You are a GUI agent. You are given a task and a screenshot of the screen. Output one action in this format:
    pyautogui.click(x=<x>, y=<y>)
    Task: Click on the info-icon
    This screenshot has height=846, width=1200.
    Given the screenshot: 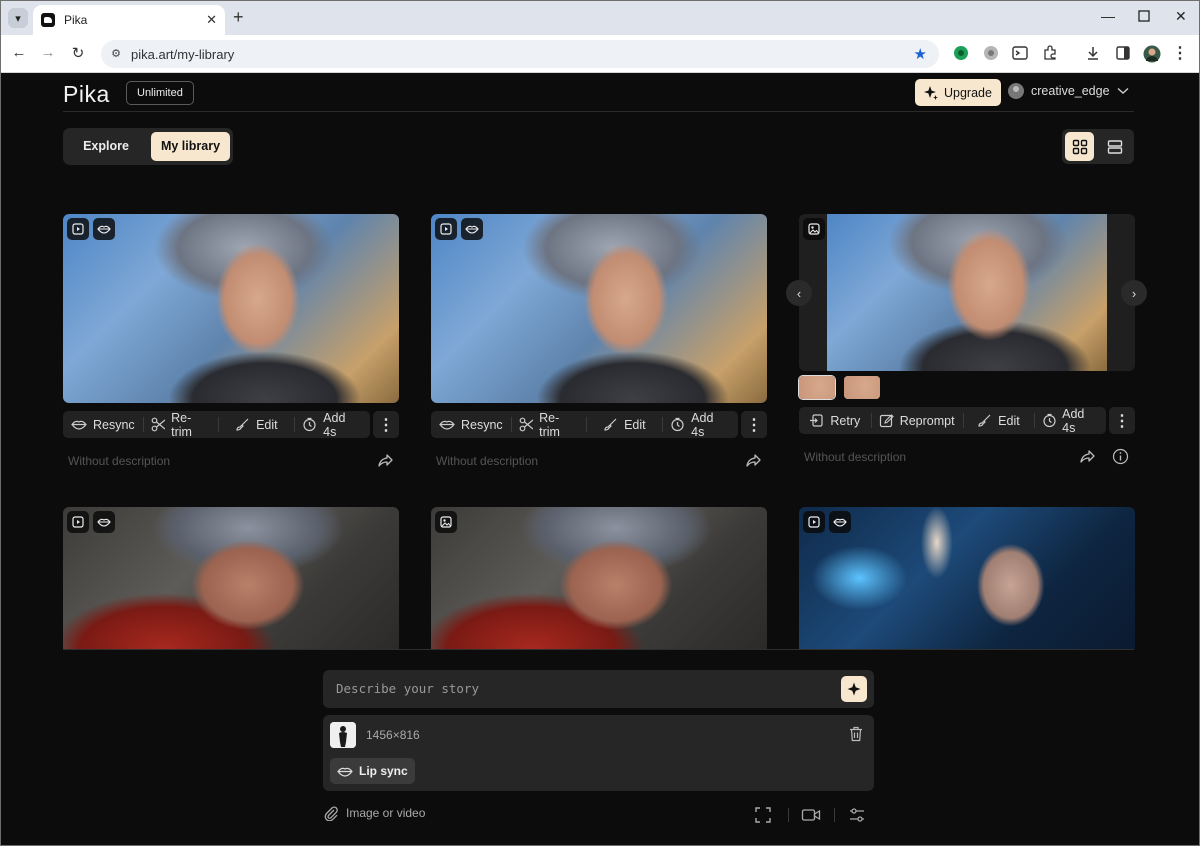 What is the action you would take?
    pyautogui.click(x=1120, y=456)
    